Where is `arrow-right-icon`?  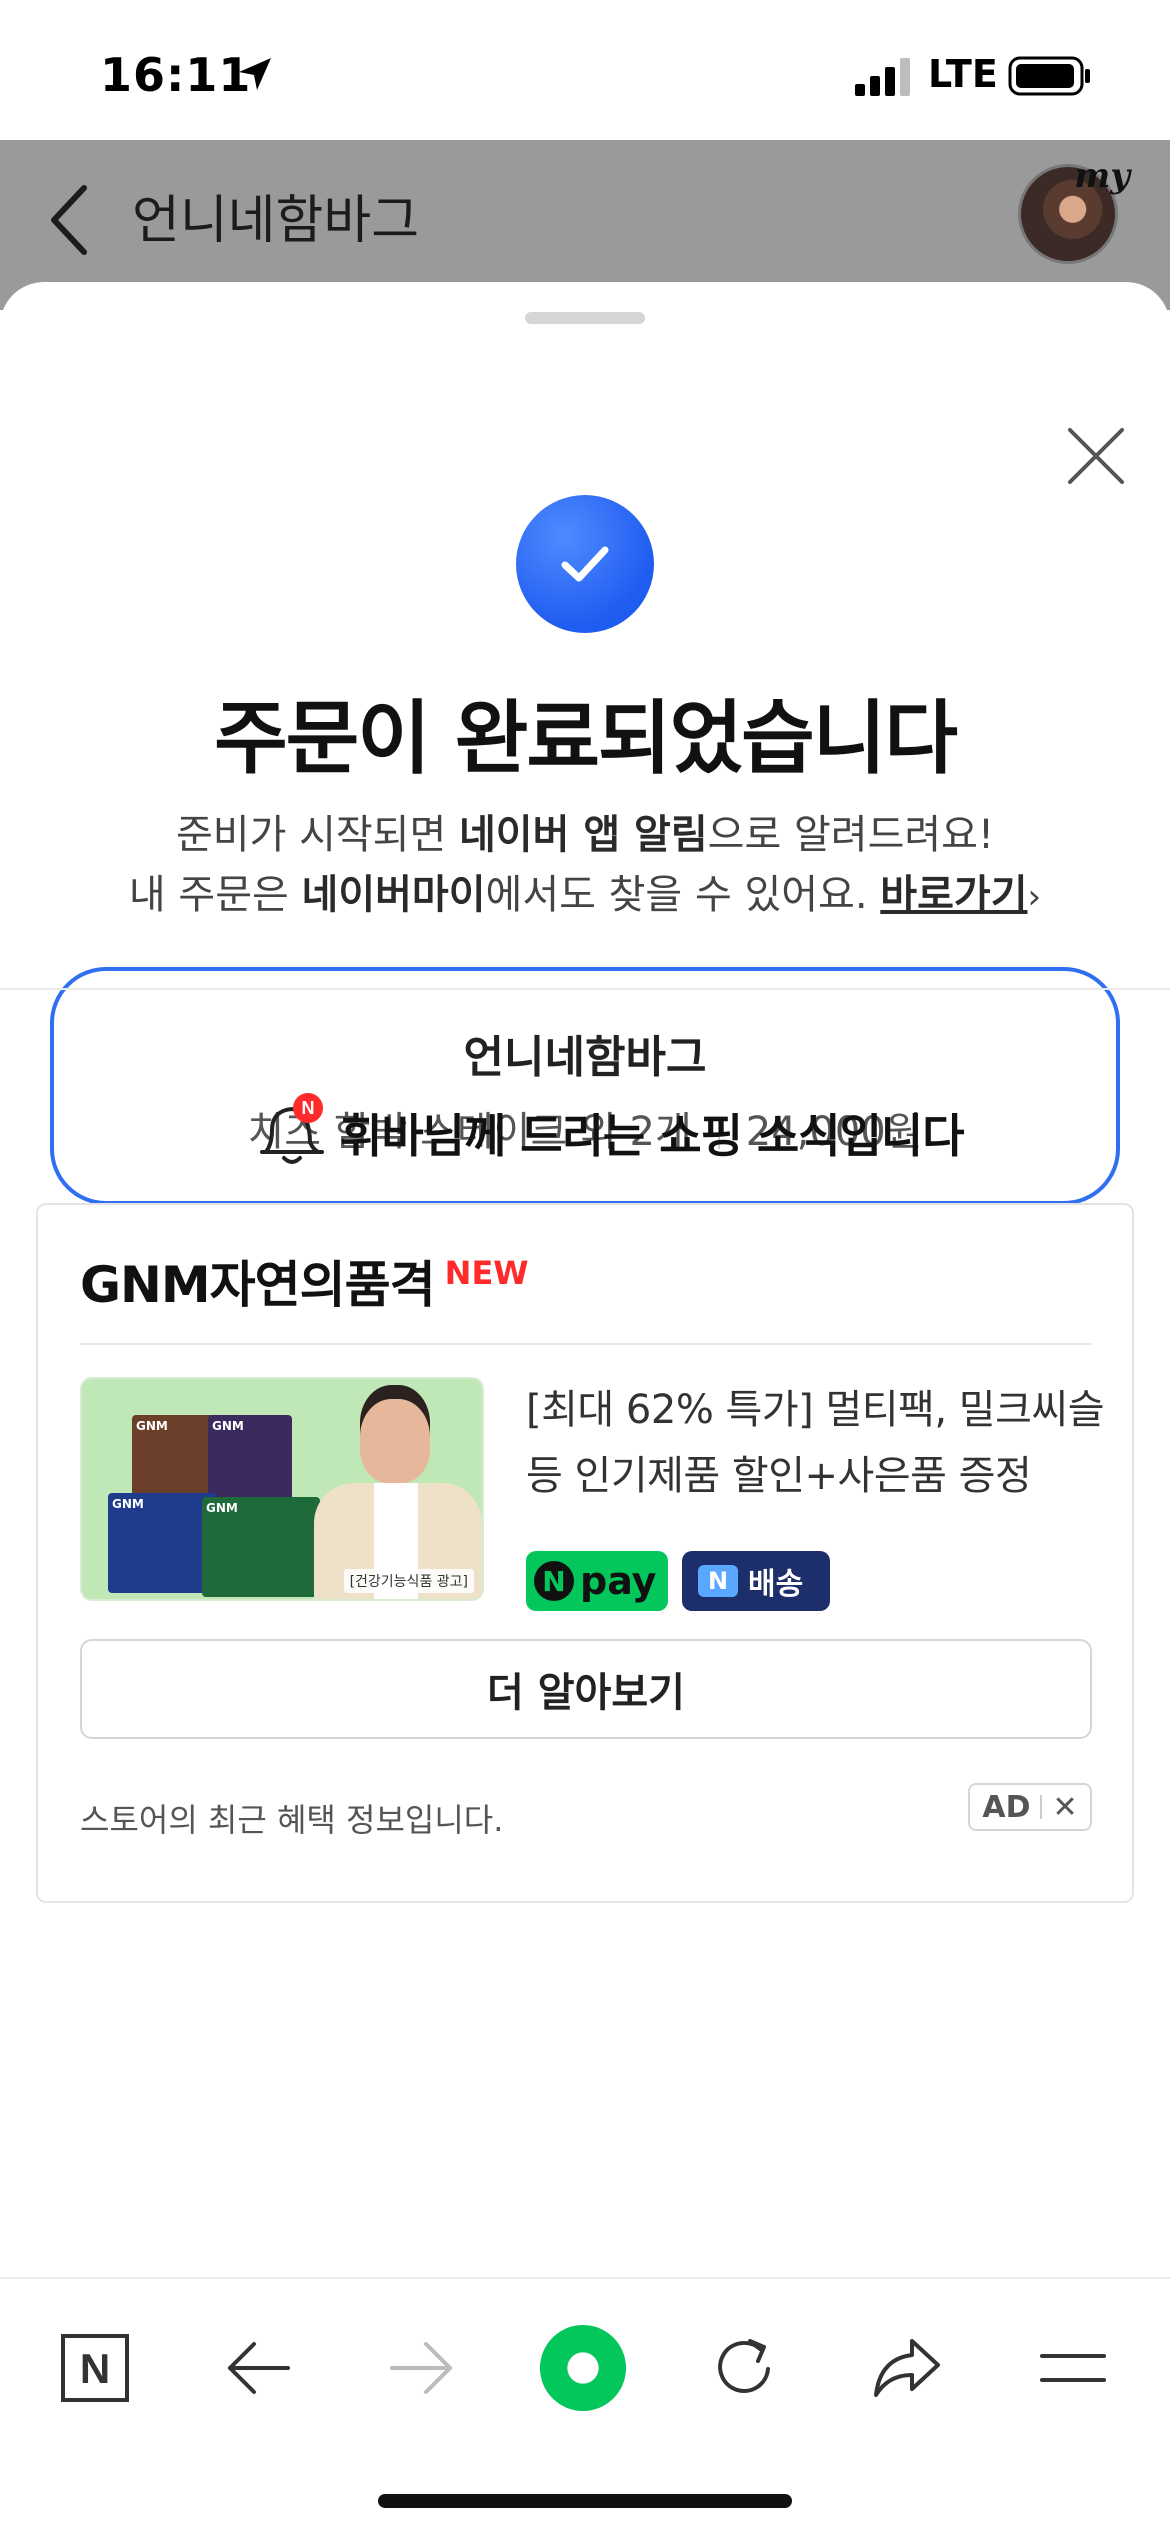
arrow-right-icon is located at coordinates (421, 2368).